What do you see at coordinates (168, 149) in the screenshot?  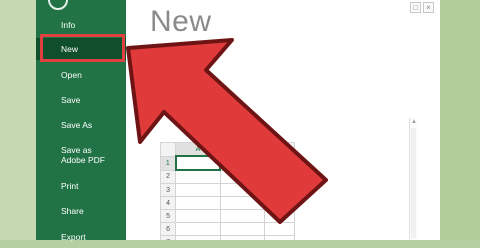 I see `corner-cell` at bounding box center [168, 149].